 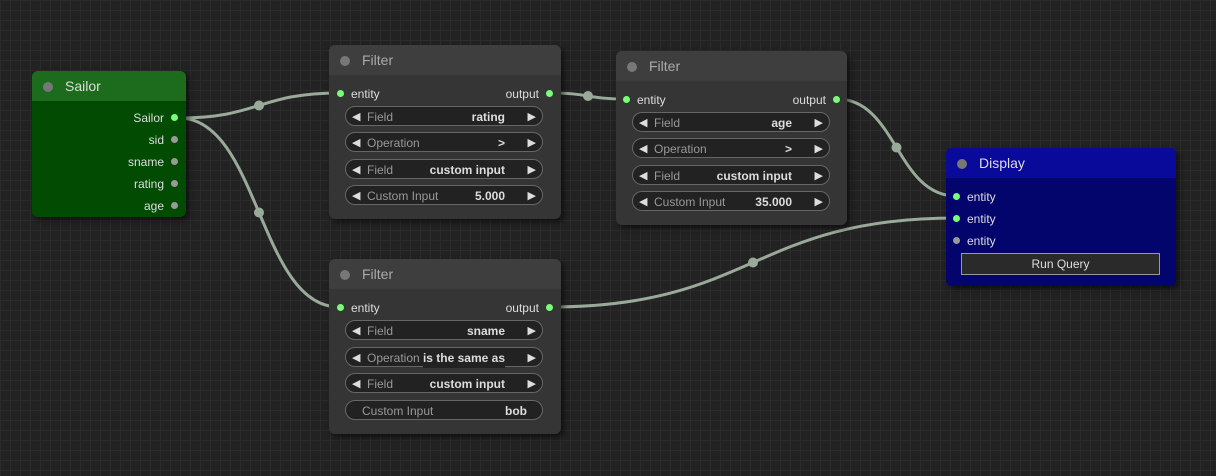 What do you see at coordinates (156, 140) in the screenshot?
I see `output-slot-label: sid` at bounding box center [156, 140].